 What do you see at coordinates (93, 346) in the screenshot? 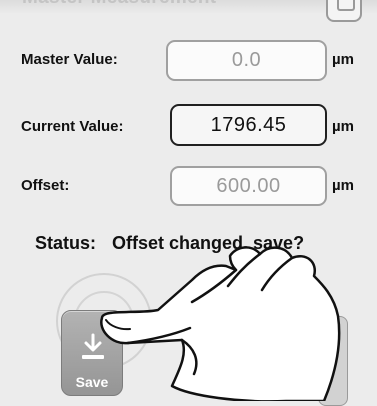
I see `download-arrow-icon` at bounding box center [93, 346].